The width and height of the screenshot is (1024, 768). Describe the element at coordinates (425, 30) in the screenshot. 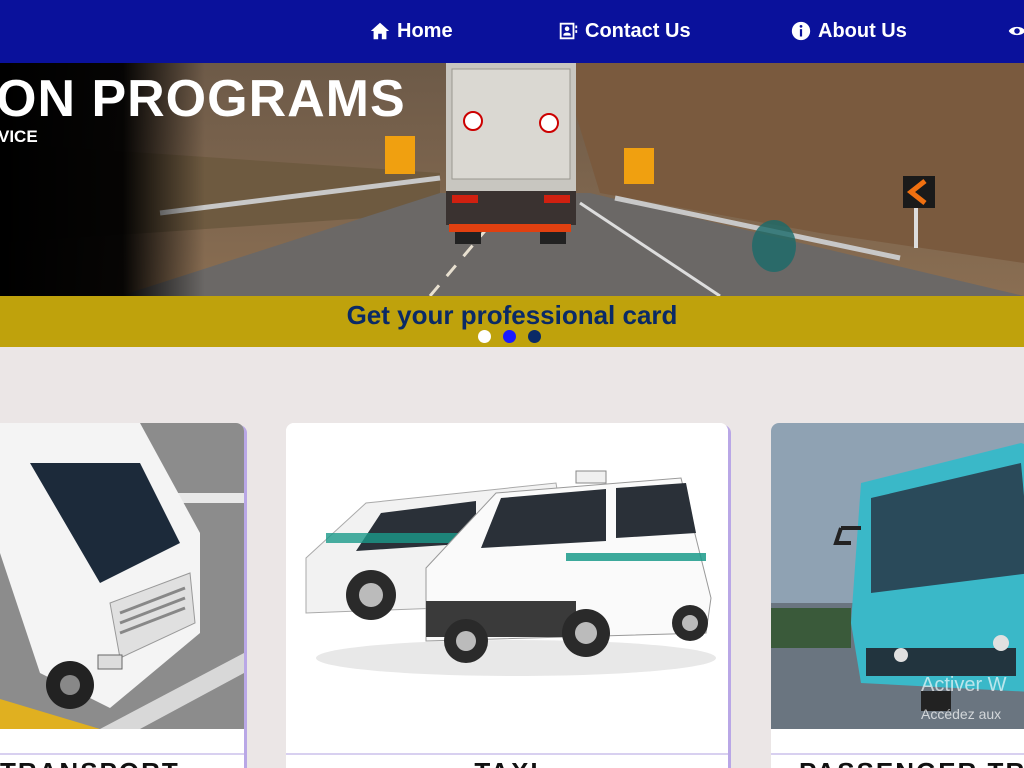

I see `nav-home-label: Home` at that location.